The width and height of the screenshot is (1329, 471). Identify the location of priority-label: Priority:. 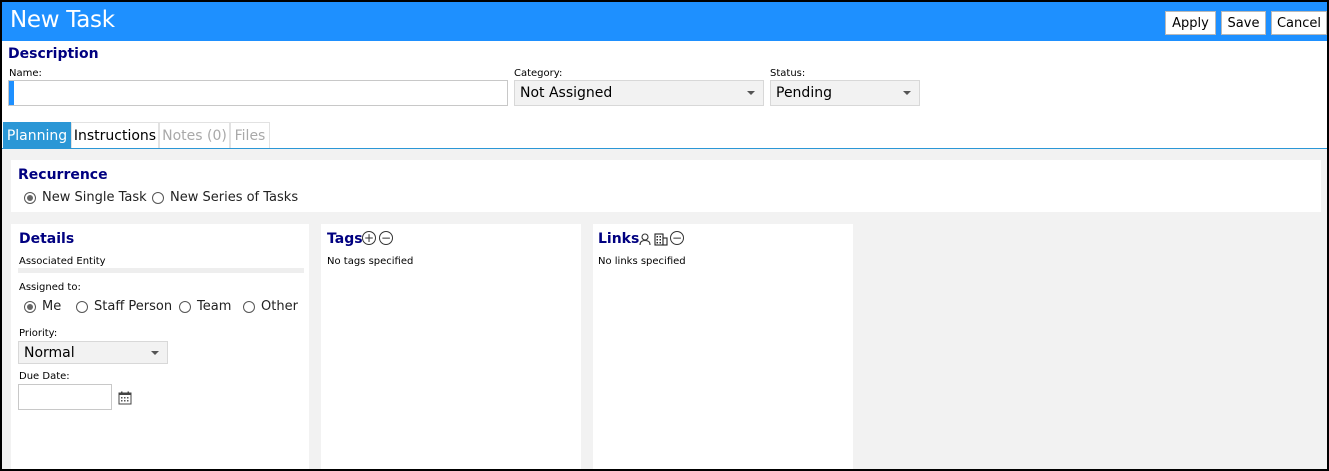
(38, 333).